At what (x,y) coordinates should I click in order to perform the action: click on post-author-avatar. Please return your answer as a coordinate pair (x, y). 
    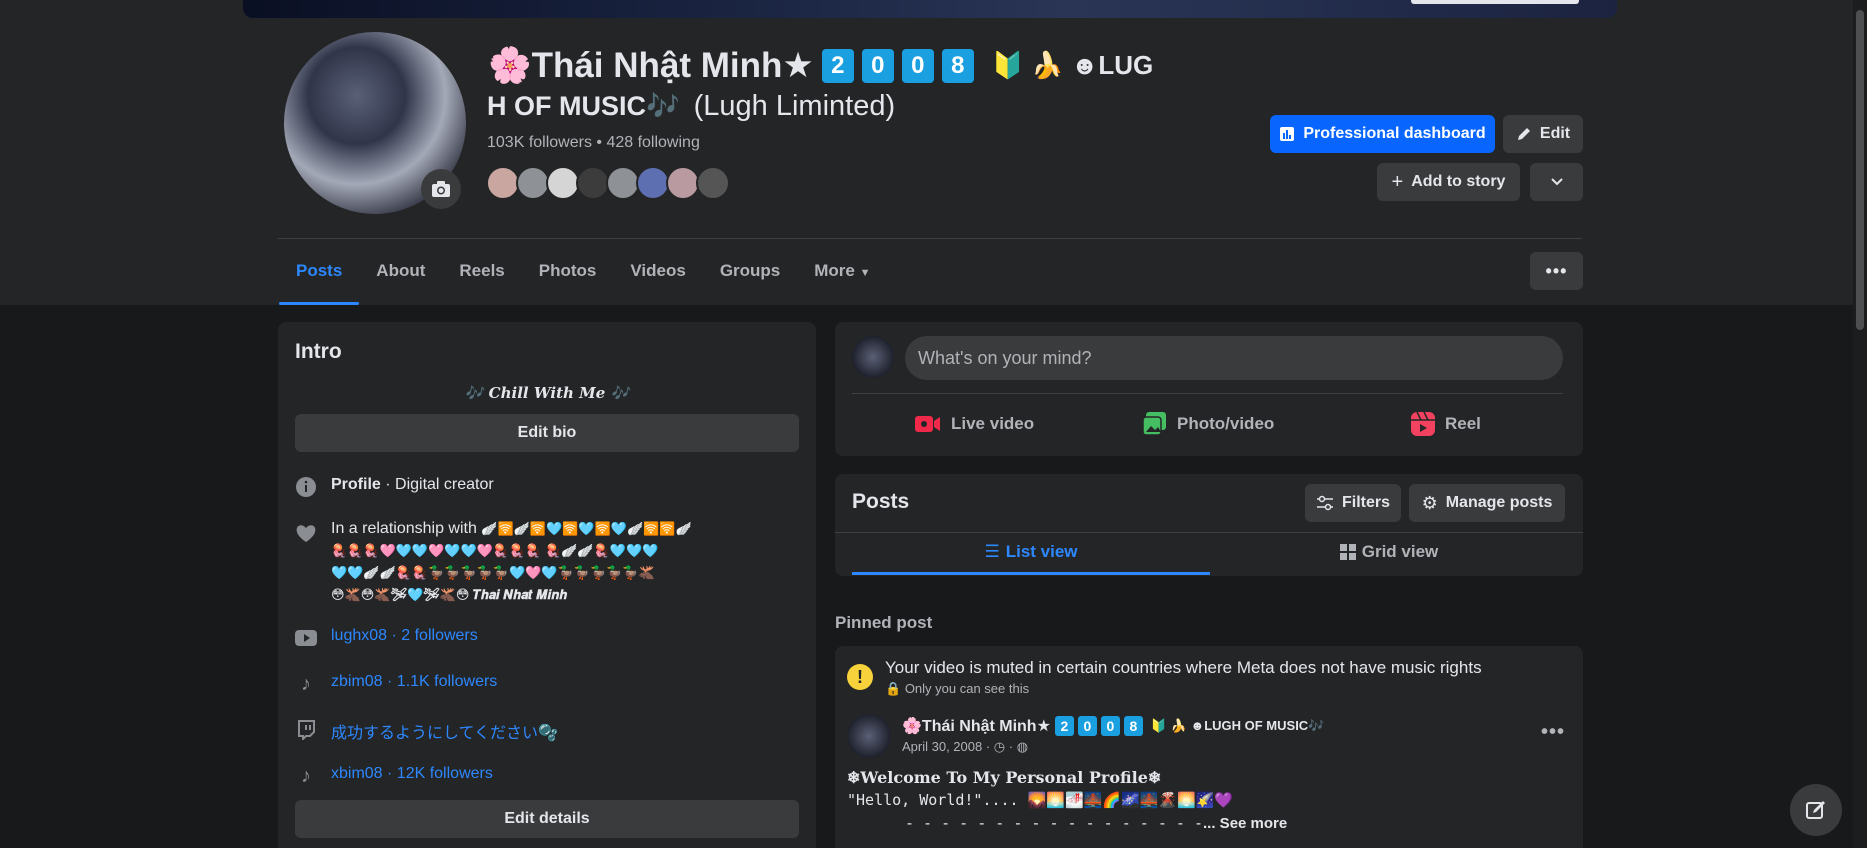
    Looking at the image, I should click on (869, 736).